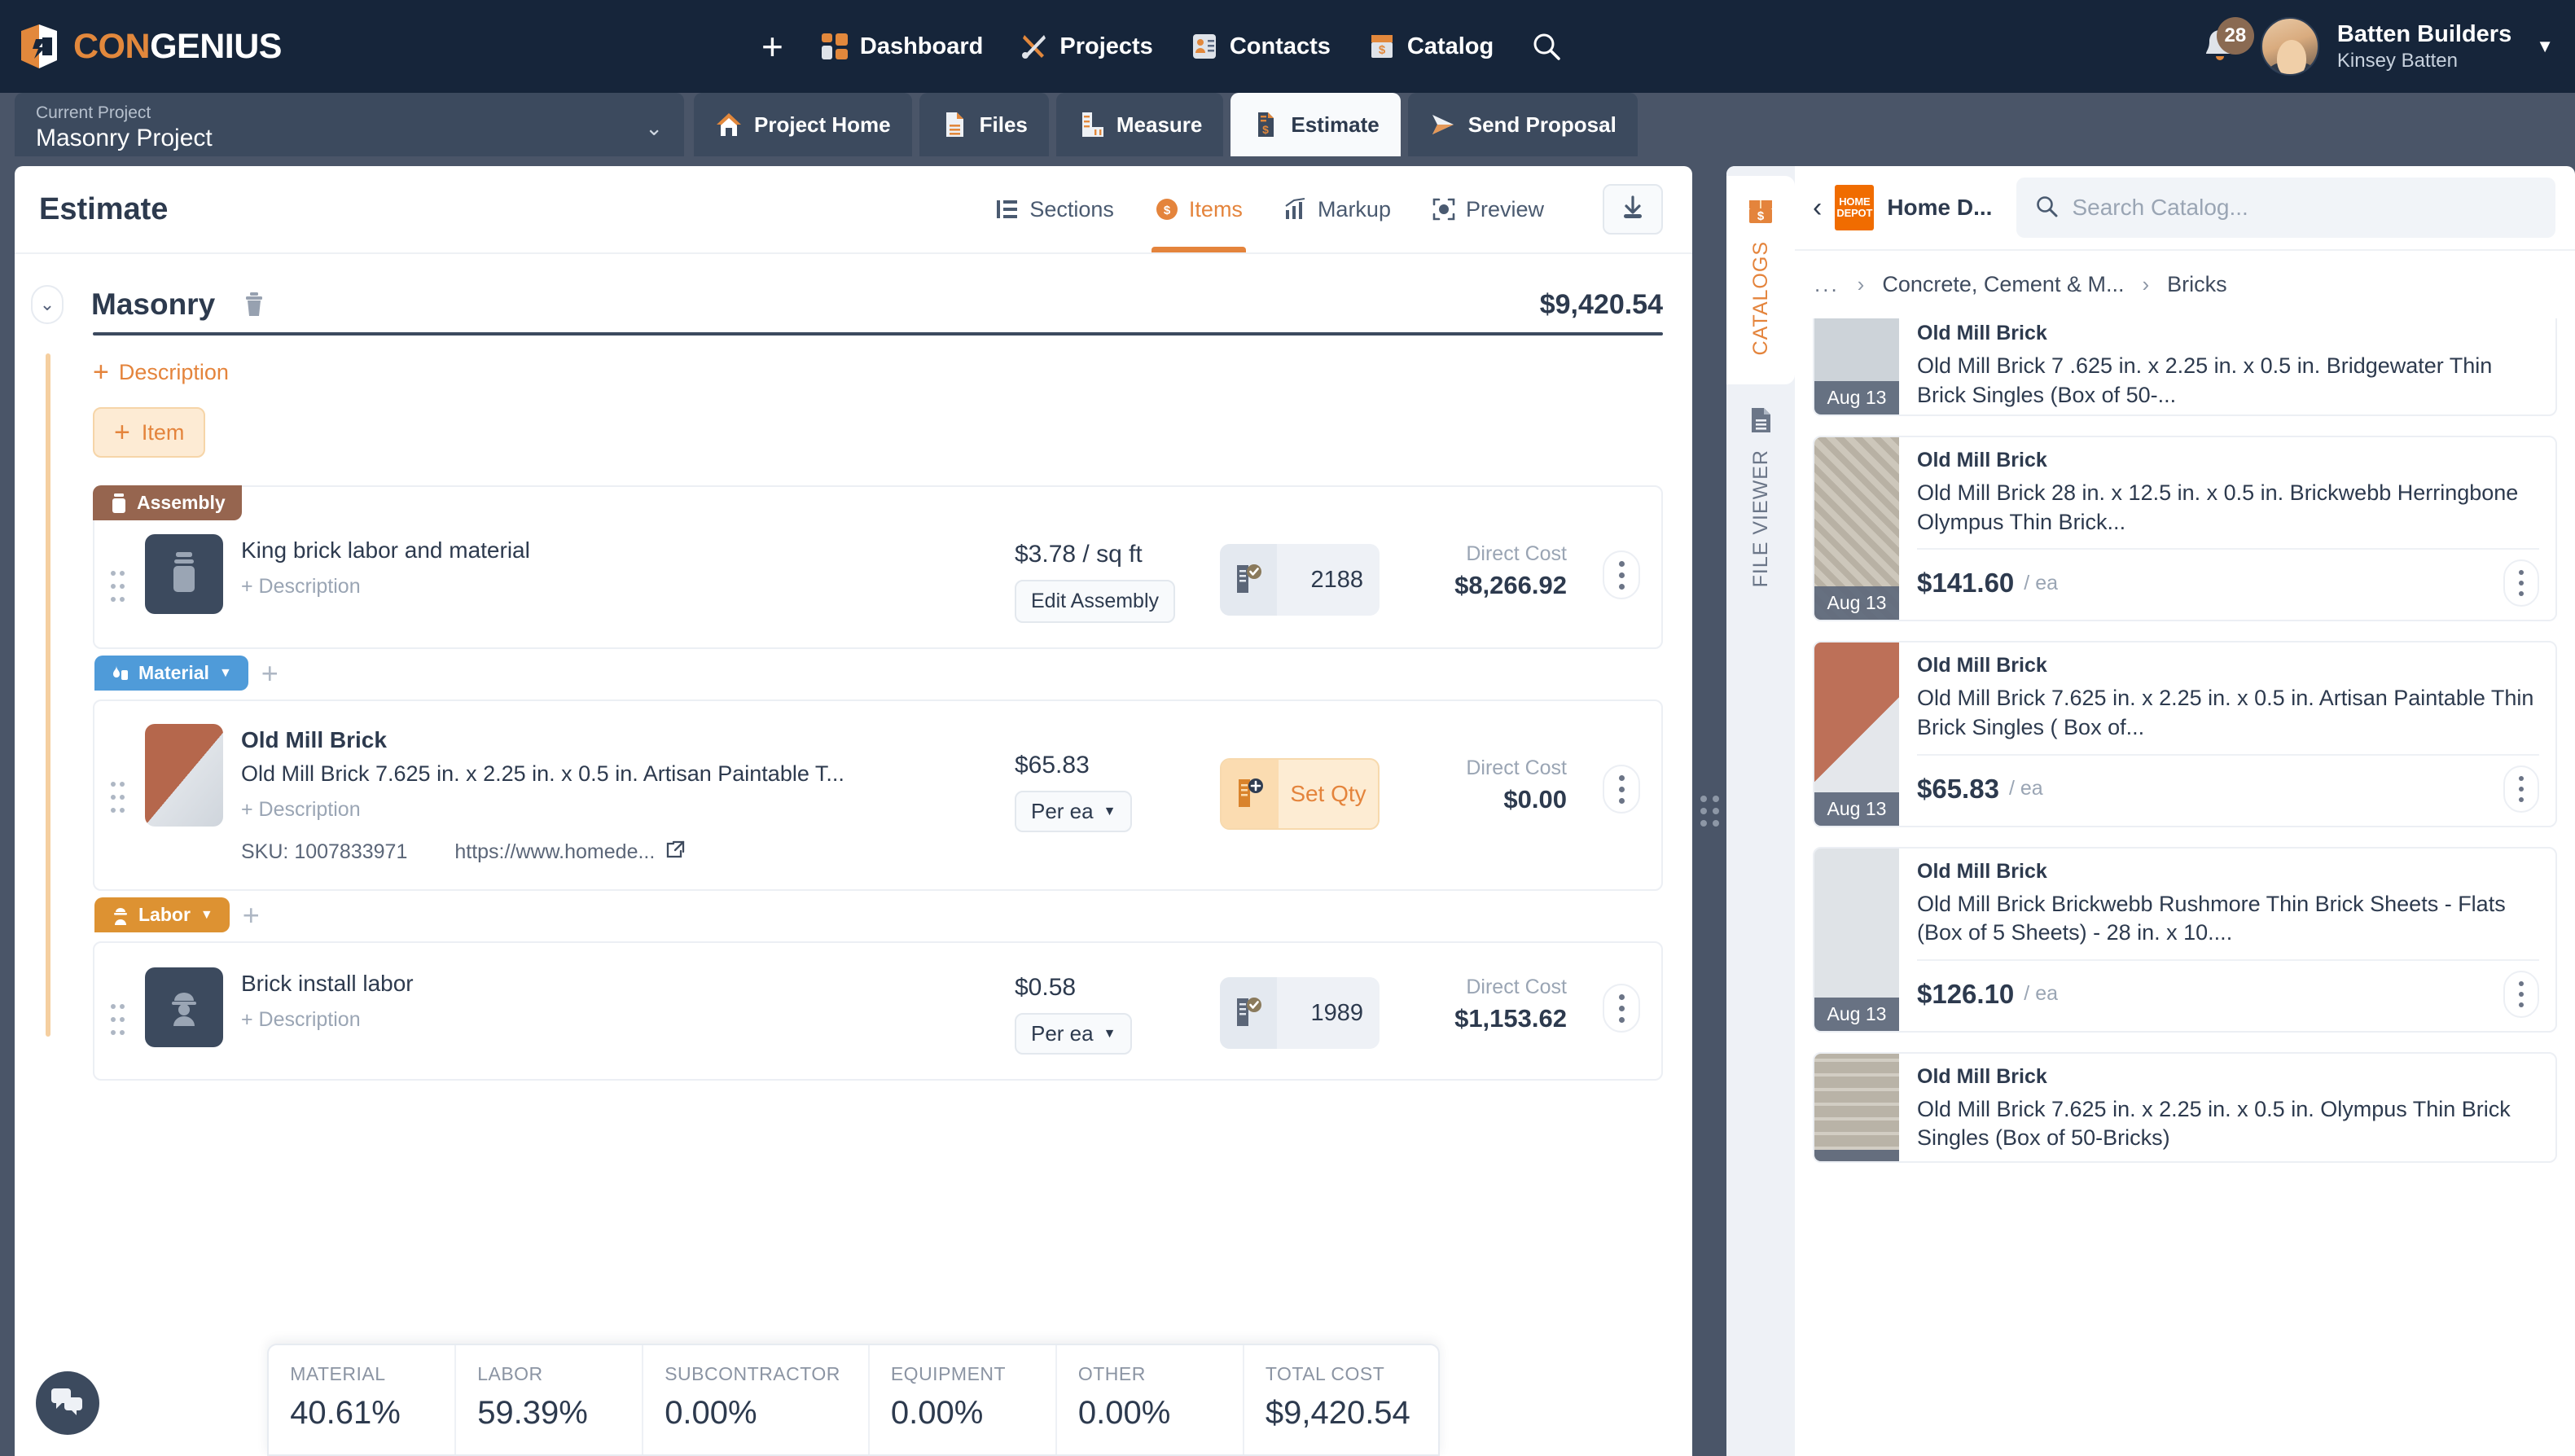  Describe the element at coordinates (1546, 47) in the screenshot. I see `search-icon` at that location.